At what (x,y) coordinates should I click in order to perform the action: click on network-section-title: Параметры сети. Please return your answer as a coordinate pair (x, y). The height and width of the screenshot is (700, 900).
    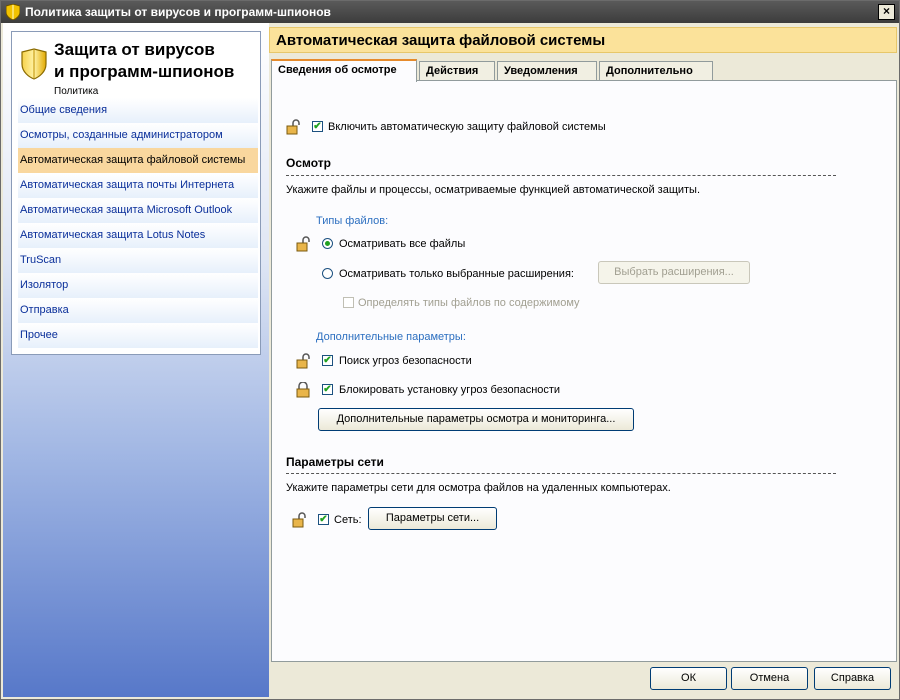
    Looking at the image, I should click on (335, 462).